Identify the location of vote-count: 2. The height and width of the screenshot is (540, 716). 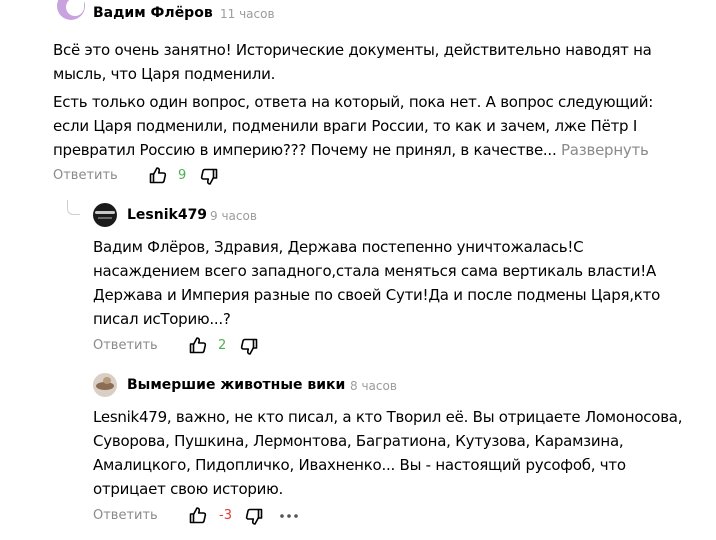
(222, 345).